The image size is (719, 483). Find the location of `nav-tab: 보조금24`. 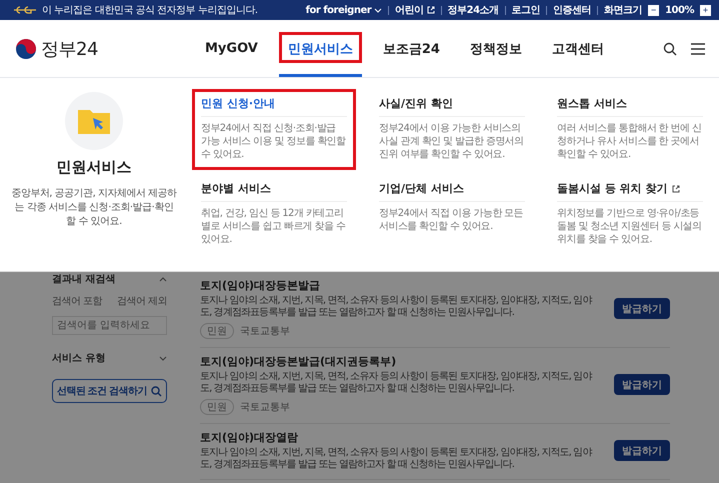

nav-tab: 보조금24 is located at coordinates (411, 48).